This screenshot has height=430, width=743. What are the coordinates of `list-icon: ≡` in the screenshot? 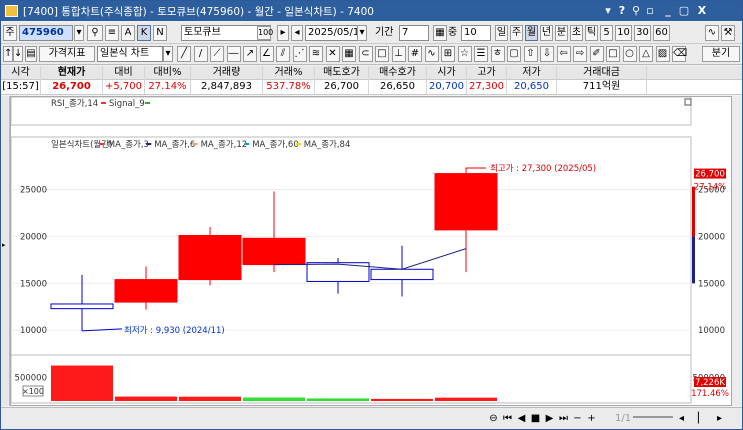 It's located at (112, 33).